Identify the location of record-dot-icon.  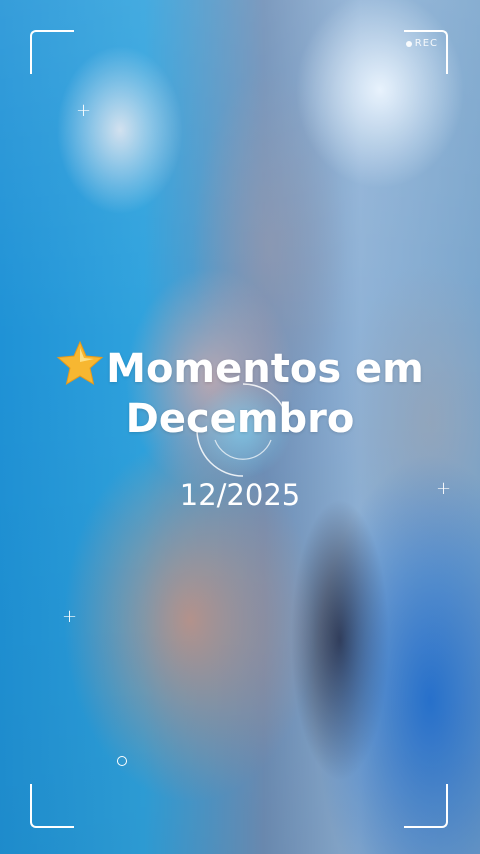
(408, 43).